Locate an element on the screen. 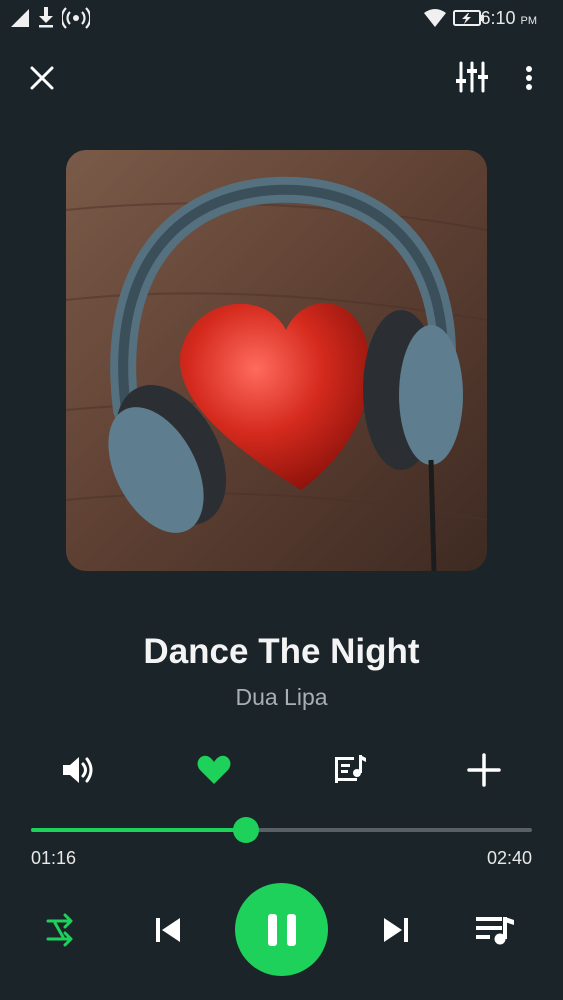 This screenshot has width=563, height=1000. favorite-button is located at coordinates (214, 770).